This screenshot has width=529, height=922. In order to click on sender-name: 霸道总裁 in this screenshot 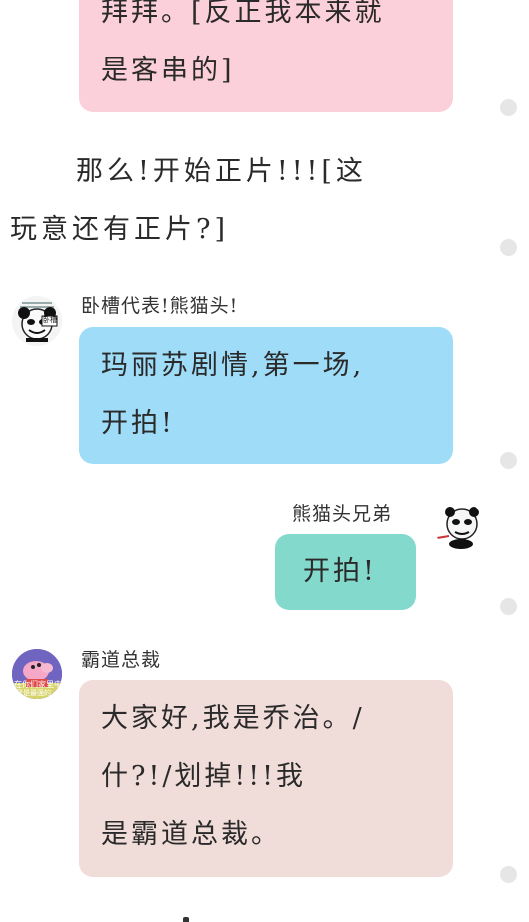, I will do `click(121, 660)`.